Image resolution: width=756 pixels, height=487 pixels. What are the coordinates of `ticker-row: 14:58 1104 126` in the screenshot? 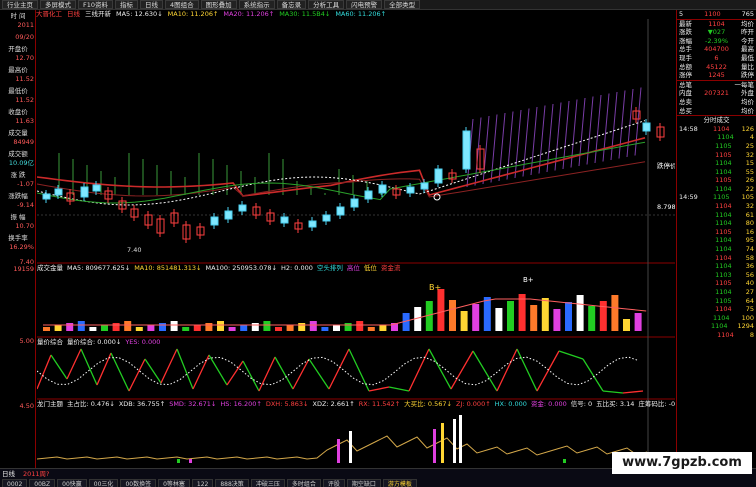 It's located at (716, 129).